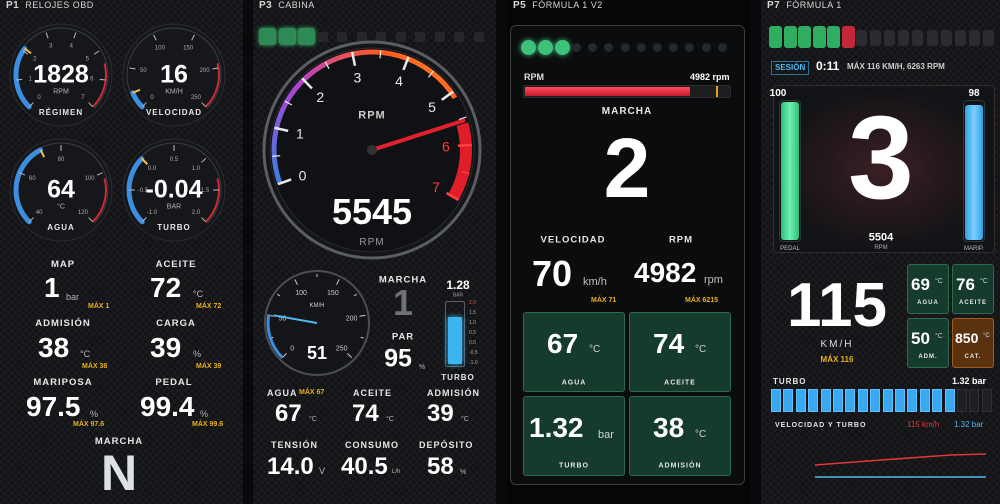  I want to click on turbo-value: 1.28, so click(458, 285).